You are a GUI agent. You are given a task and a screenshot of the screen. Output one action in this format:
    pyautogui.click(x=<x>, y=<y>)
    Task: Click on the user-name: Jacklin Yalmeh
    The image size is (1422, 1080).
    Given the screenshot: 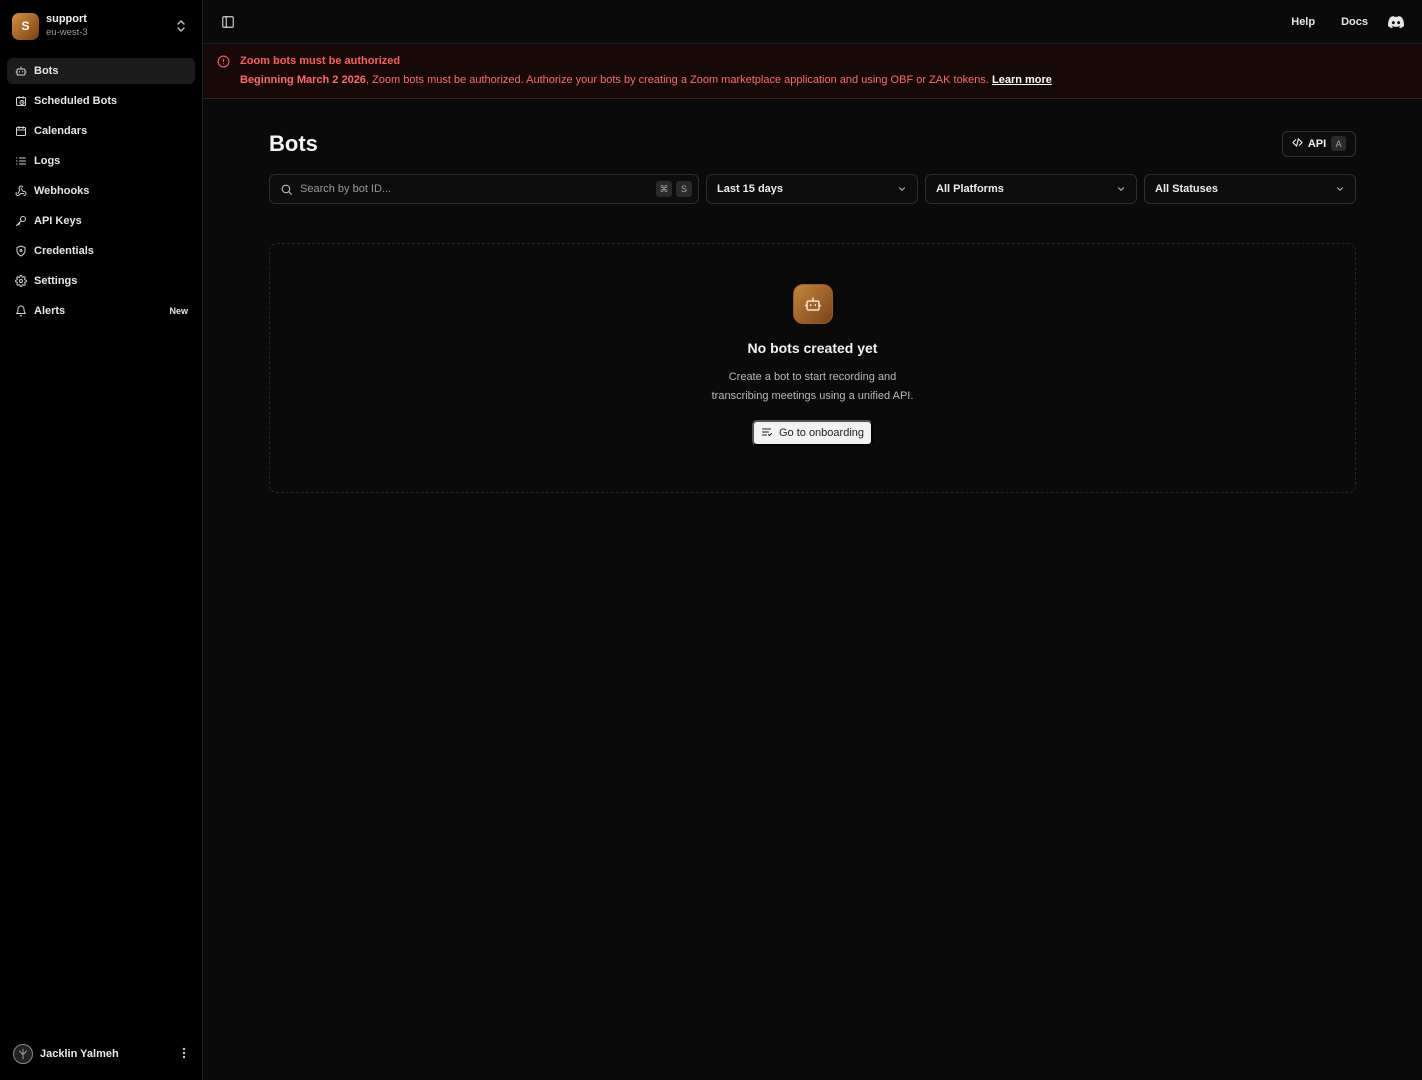 What is the action you would take?
    pyautogui.click(x=79, y=1054)
    